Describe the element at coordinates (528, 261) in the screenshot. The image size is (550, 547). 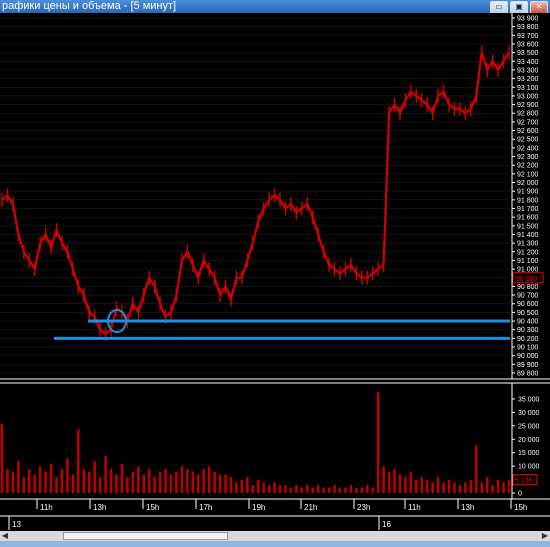
I see `price-tick-label: 91 100` at that location.